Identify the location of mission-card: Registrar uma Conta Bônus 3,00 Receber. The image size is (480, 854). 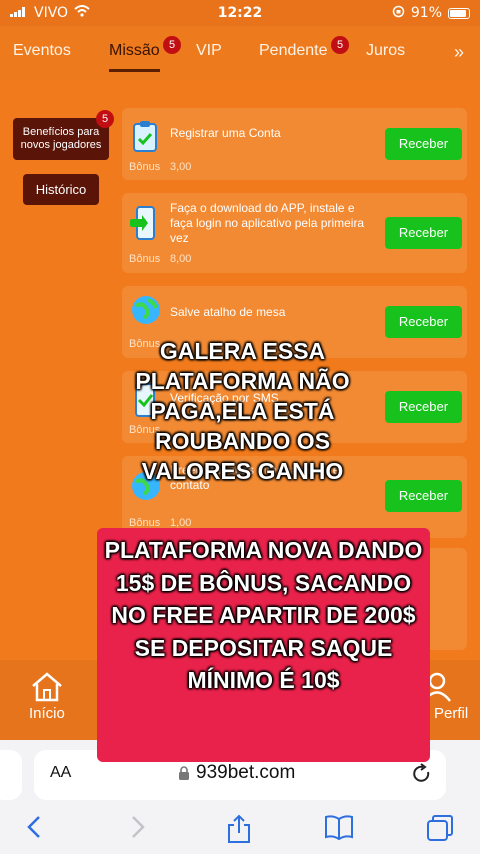
(294, 144).